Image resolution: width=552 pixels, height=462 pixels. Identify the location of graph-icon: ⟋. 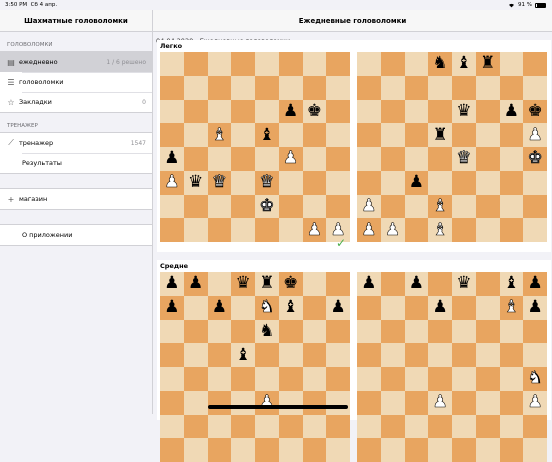
(11, 142).